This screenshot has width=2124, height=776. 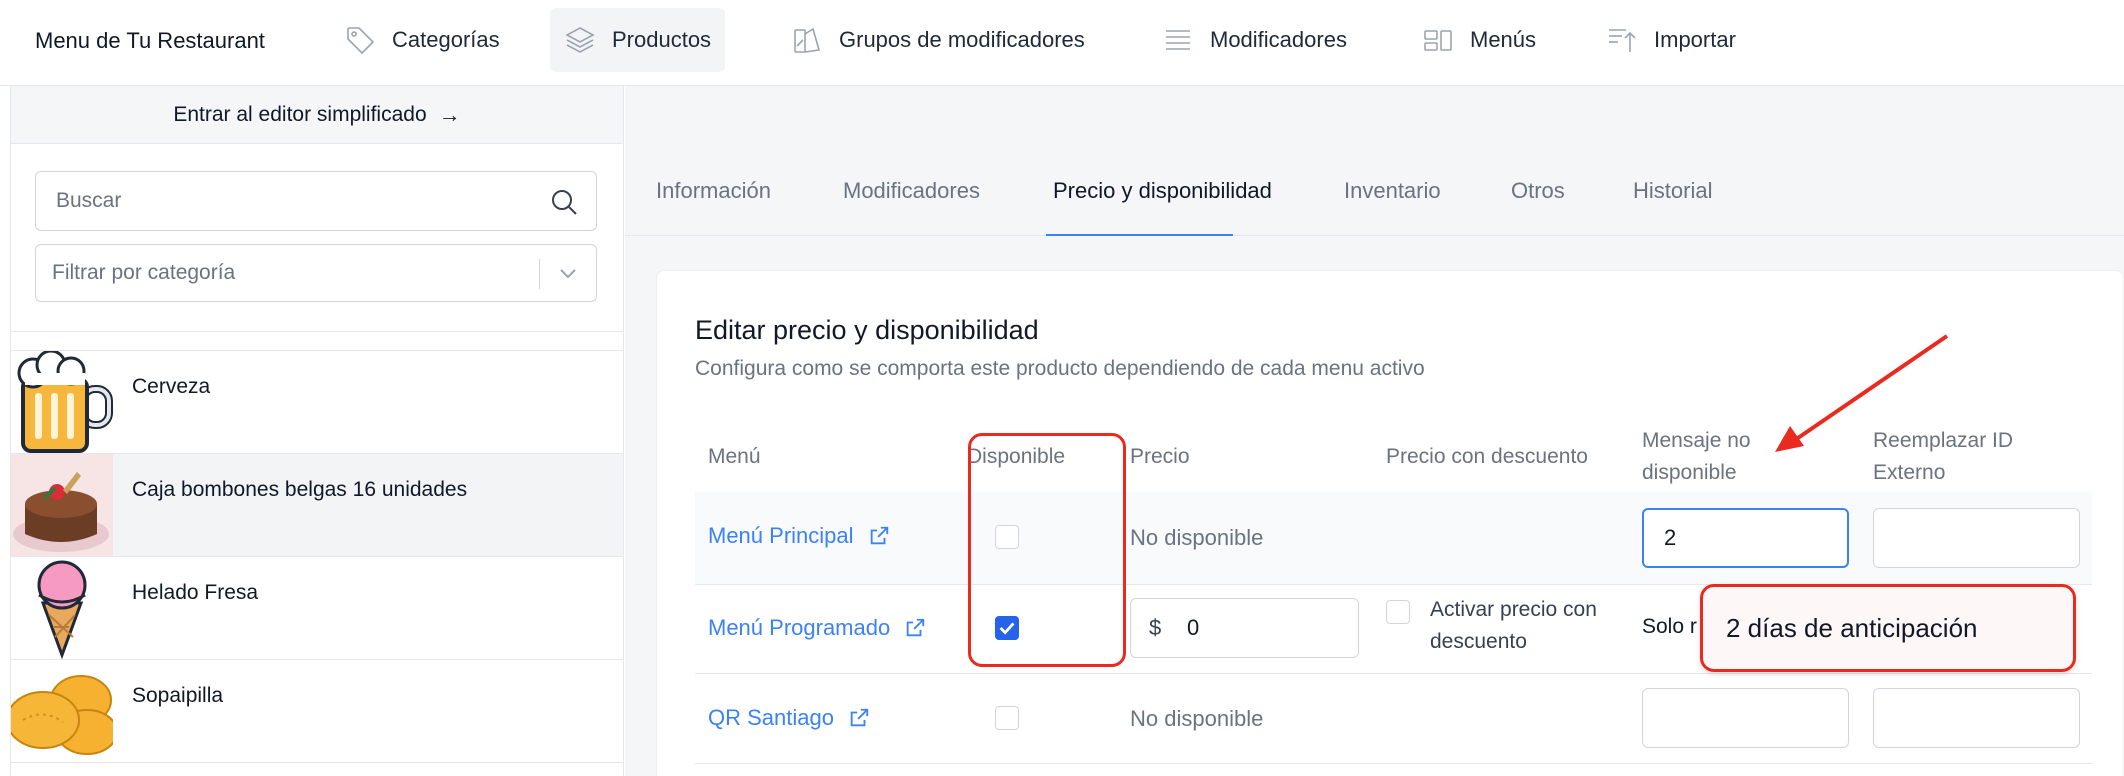 I want to click on layout-icon, so click(x=1438, y=40).